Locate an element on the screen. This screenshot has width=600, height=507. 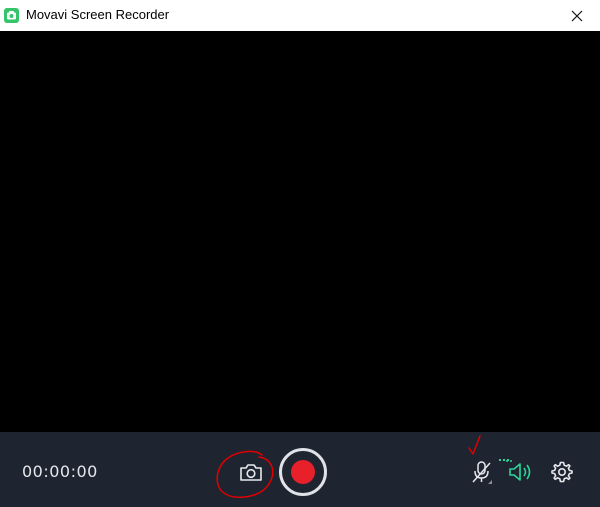
camera-icon is located at coordinates (251, 472).